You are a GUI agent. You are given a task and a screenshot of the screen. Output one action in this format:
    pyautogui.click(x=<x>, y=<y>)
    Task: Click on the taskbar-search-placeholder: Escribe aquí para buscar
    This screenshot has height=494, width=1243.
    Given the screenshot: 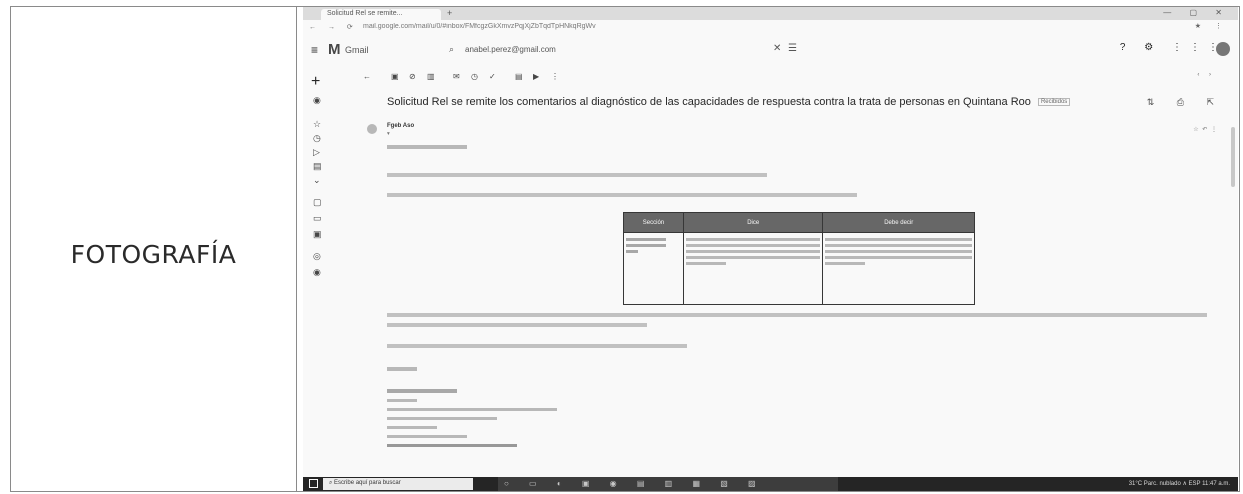 What is the action you would take?
    pyautogui.click(x=367, y=483)
    